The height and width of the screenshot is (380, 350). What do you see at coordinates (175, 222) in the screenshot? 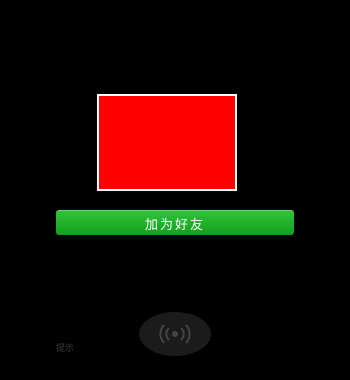
I see `add-friend-button: 加为好友` at bounding box center [175, 222].